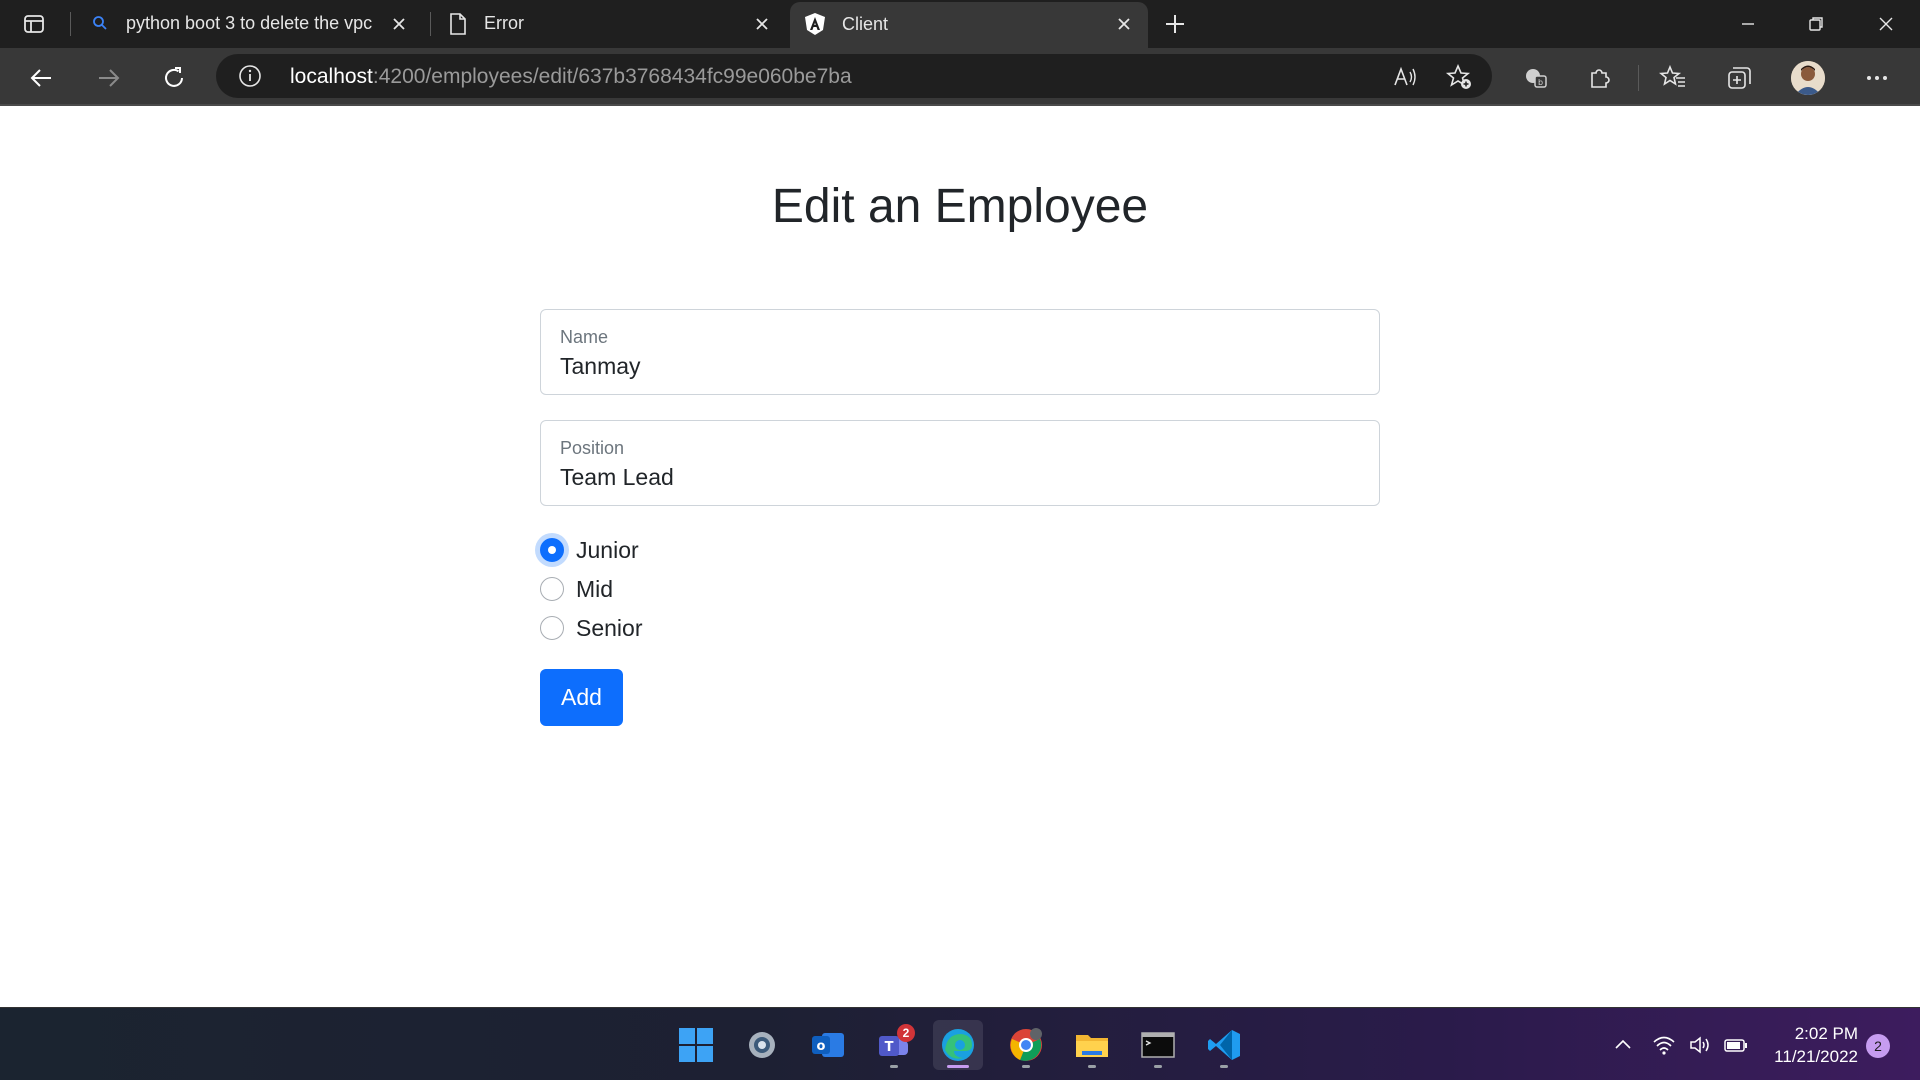  Describe the element at coordinates (581, 697) in the screenshot. I see `add-button: Add` at that location.